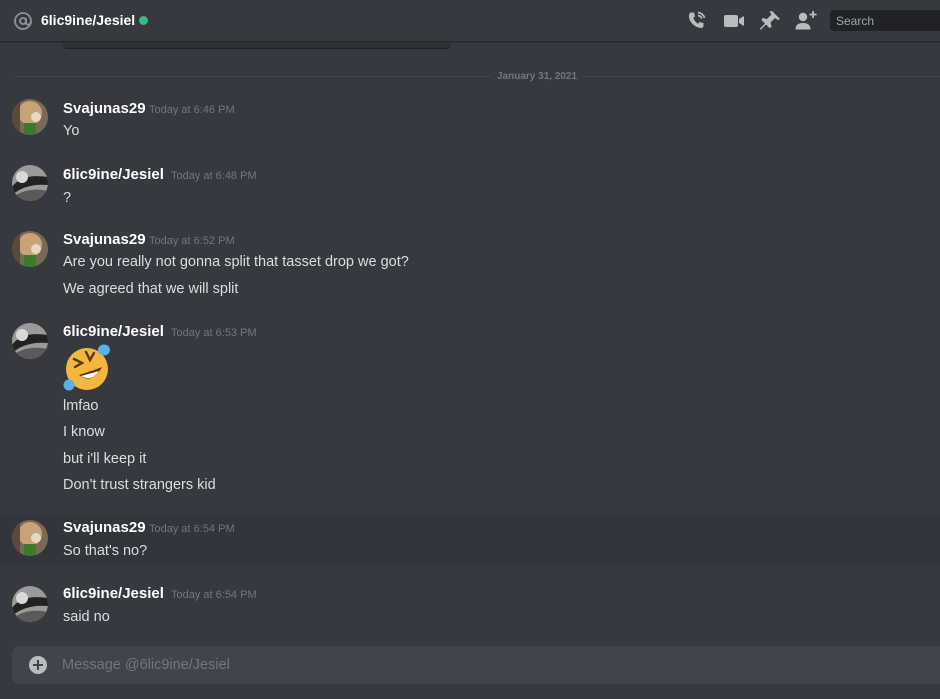 The image size is (940, 699). Describe the element at coordinates (71, 131) in the screenshot. I see `message-text: Yo` at that location.